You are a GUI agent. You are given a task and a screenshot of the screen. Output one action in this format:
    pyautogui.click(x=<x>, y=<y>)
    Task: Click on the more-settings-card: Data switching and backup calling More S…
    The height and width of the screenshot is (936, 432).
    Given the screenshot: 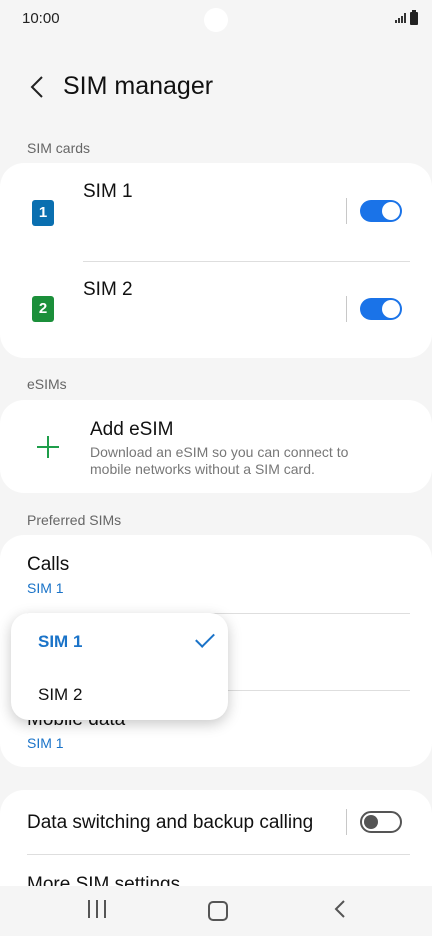 What is the action you would take?
    pyautogui.click(x=216, y=838)
    